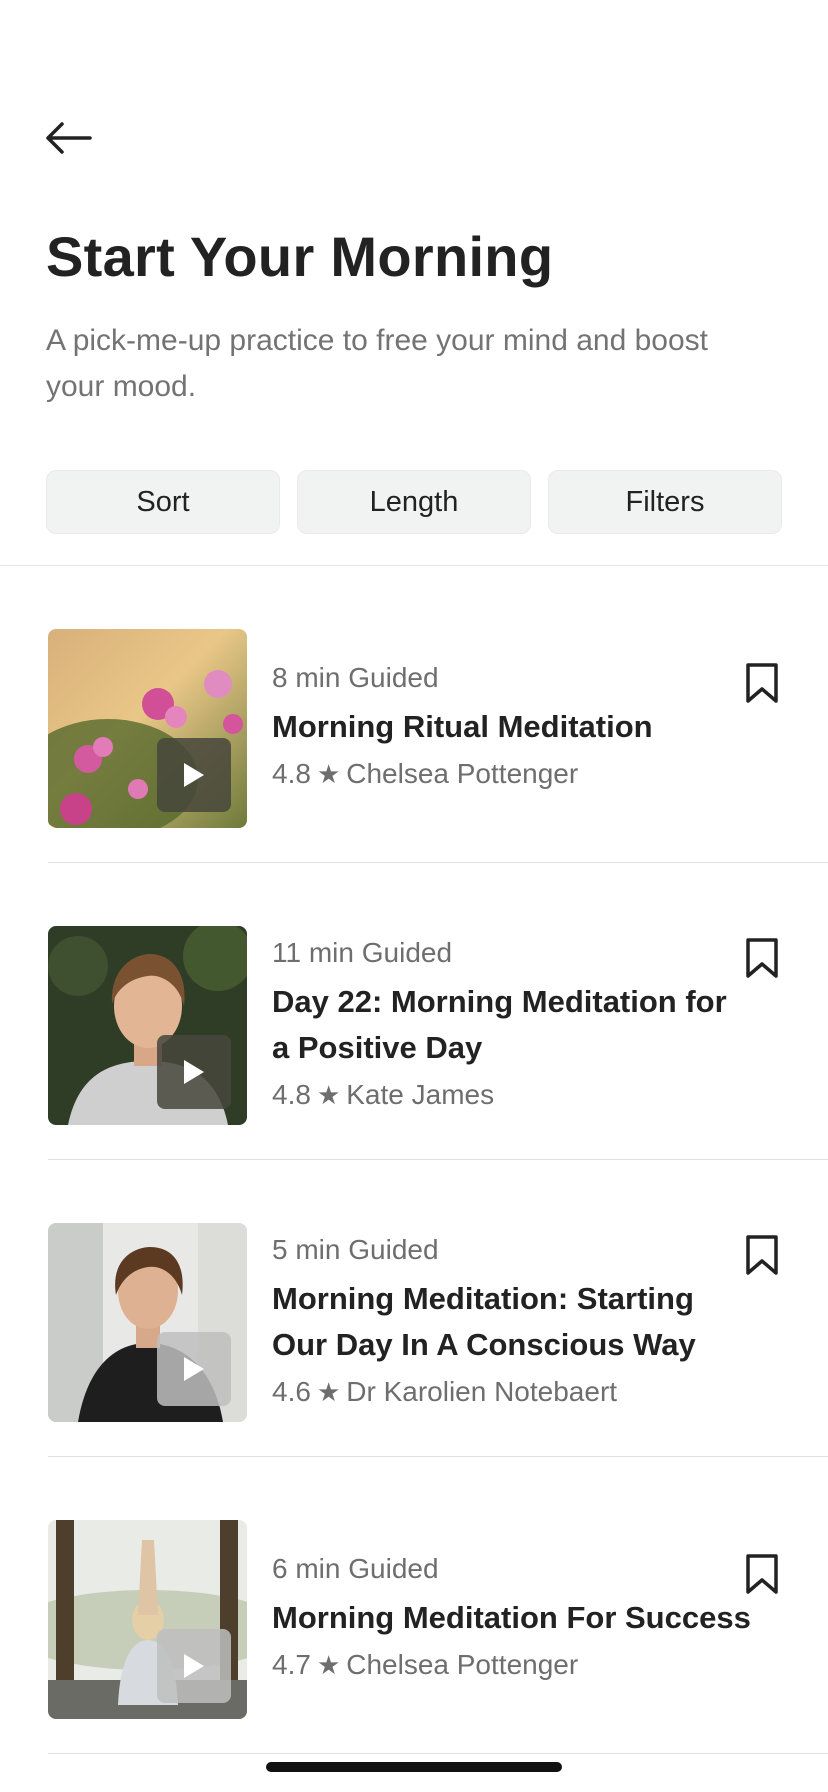 The width and height of the screenshot is (828, 1792). What do you see at coordinates (482, 1391) in the screenshot?
I see `author-name: Dr Karolien Notebaert` at bounding box center [482, 1391].